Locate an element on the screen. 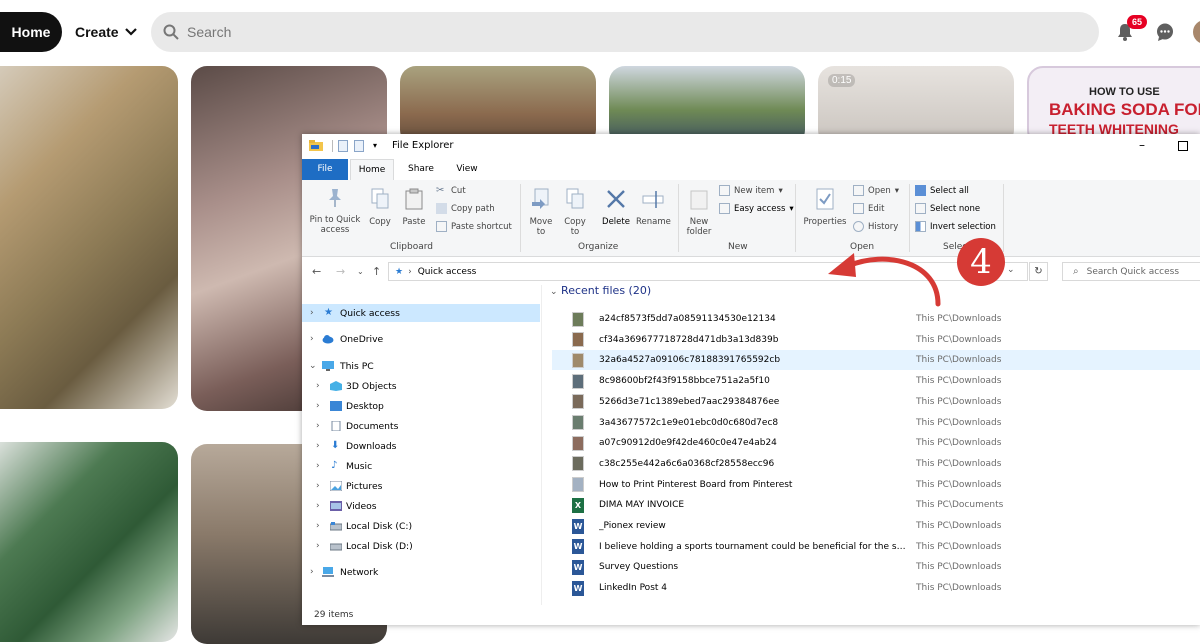  file-row: W LinkedIn Post 4 This PC\Downloads is located at coordinates (876, 588).